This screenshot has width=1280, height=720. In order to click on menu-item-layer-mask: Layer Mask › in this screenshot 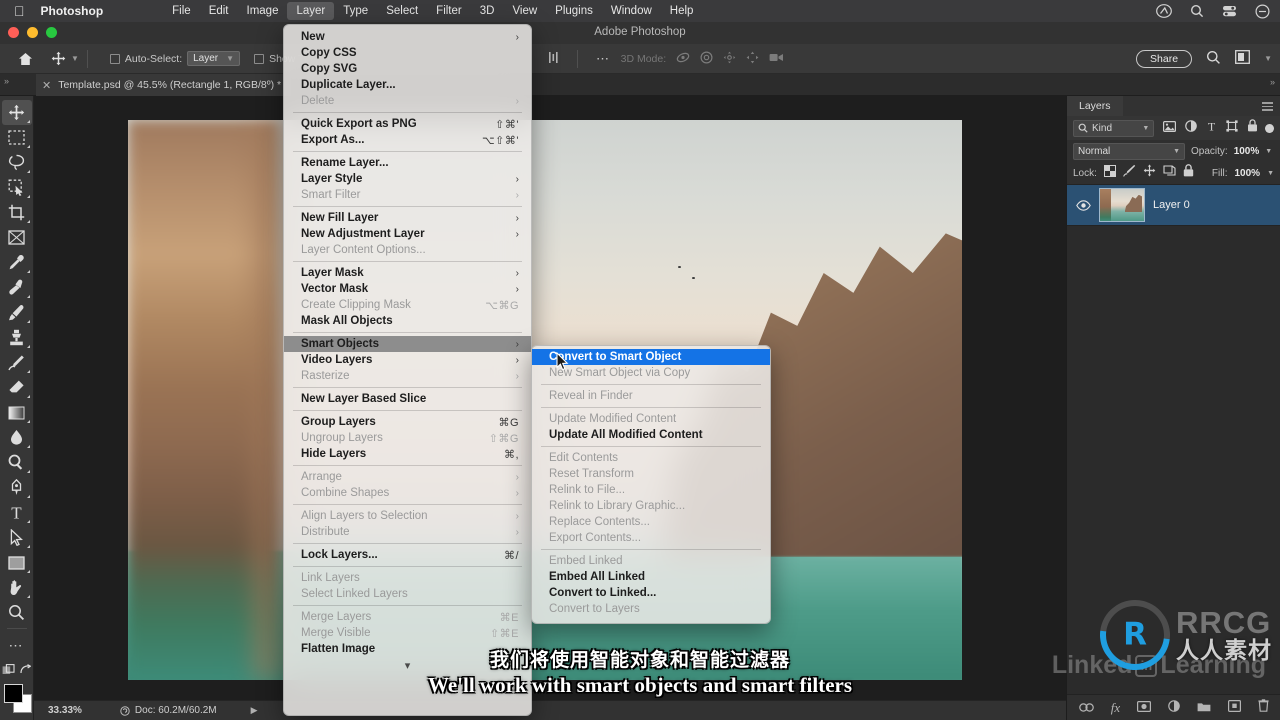, I will do `click(407, 273)`.